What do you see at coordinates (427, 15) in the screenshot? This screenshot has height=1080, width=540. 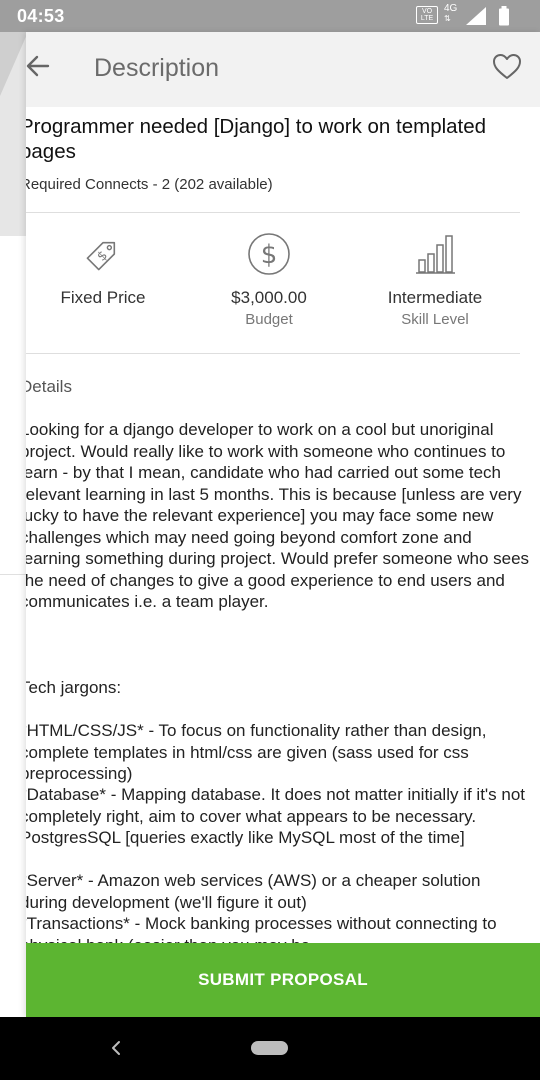 I see `volte-icon: VO LTE` at bounding box center [427, 15].